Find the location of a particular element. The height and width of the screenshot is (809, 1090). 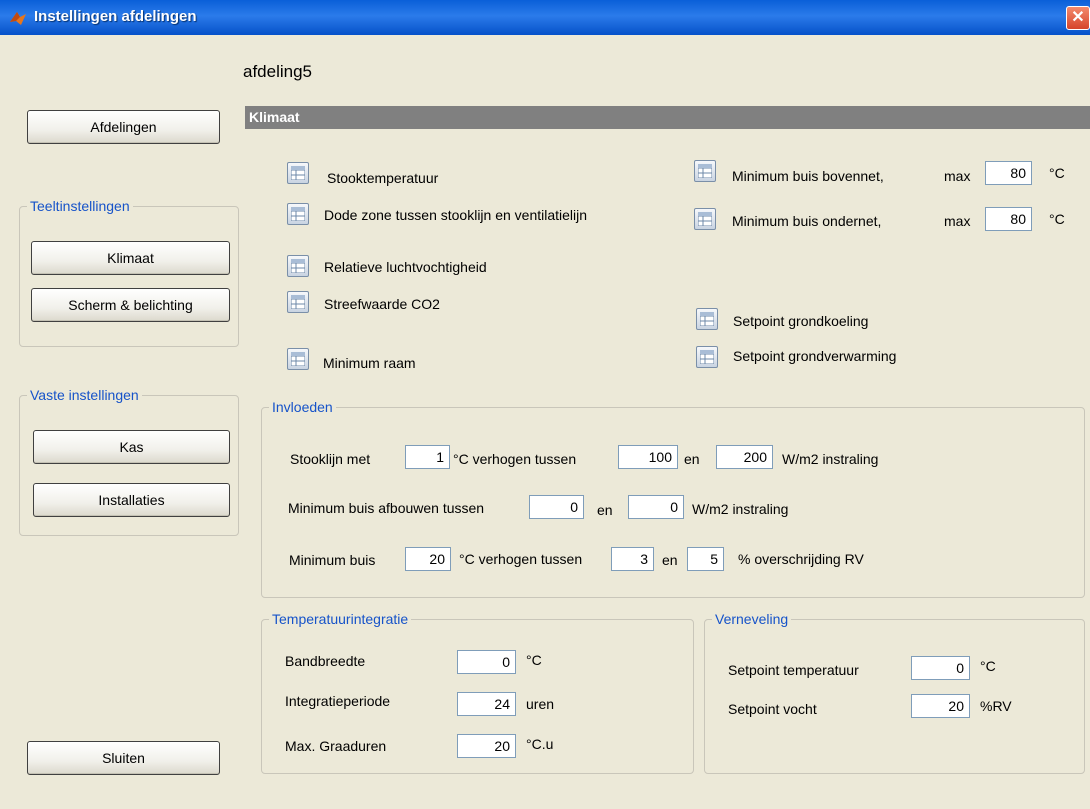

sluiten-button: Sluiten is located at coordinates (123, 758).